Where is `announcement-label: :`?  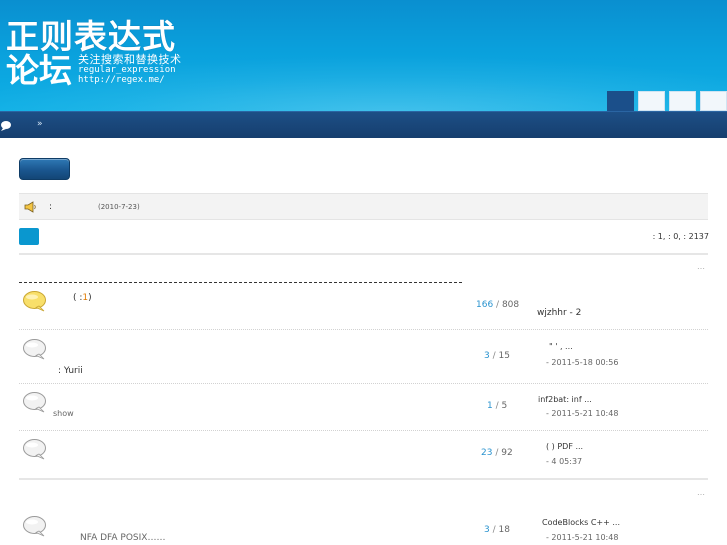 announcement-label: : is located at coordinates (51, 207).